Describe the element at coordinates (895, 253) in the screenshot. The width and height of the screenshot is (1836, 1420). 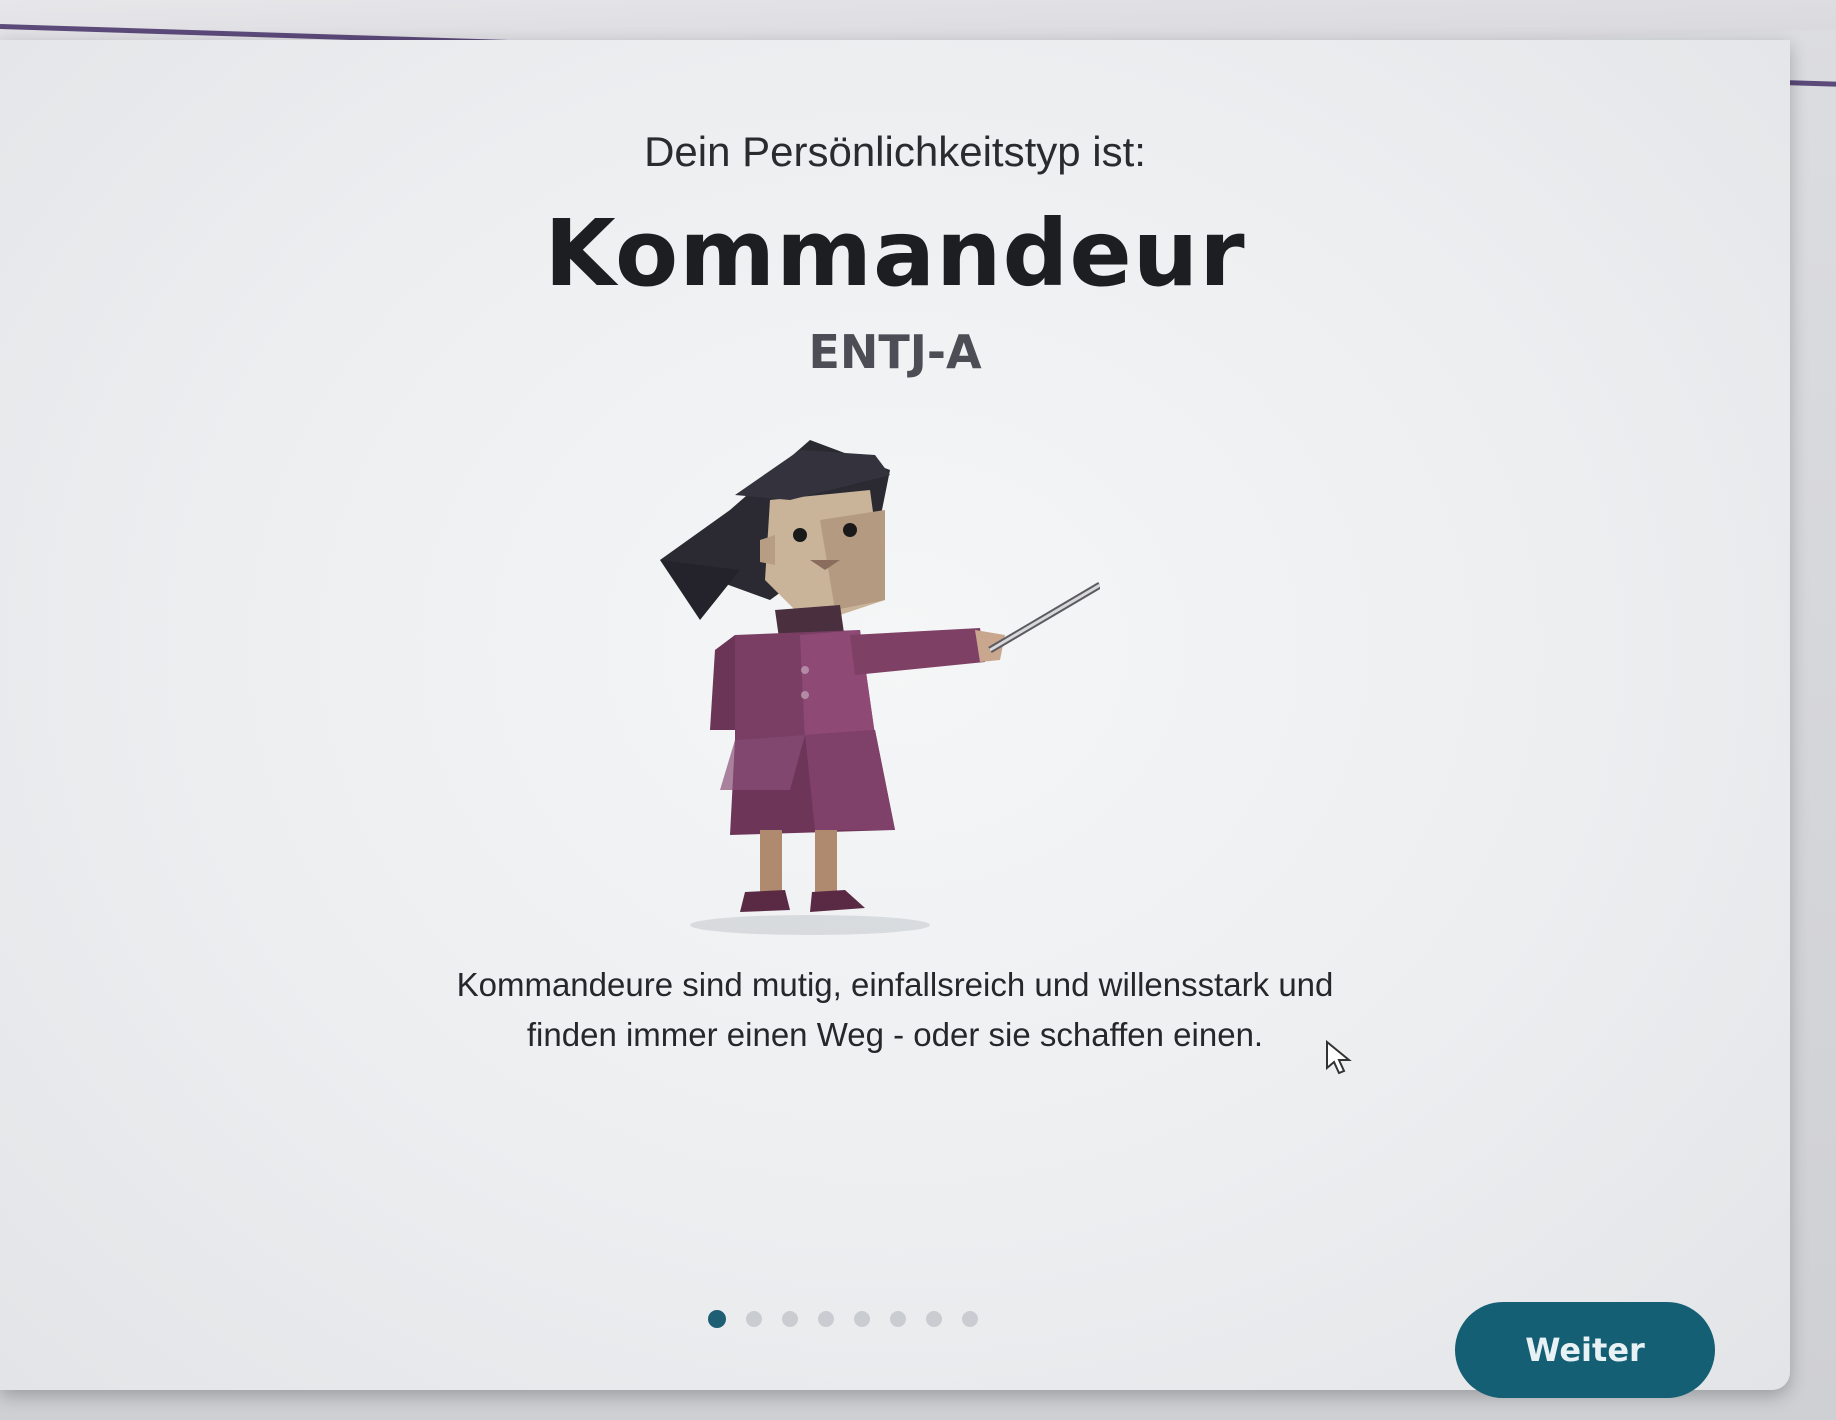
I see `personality-type-name: Kommandeur` at that location.